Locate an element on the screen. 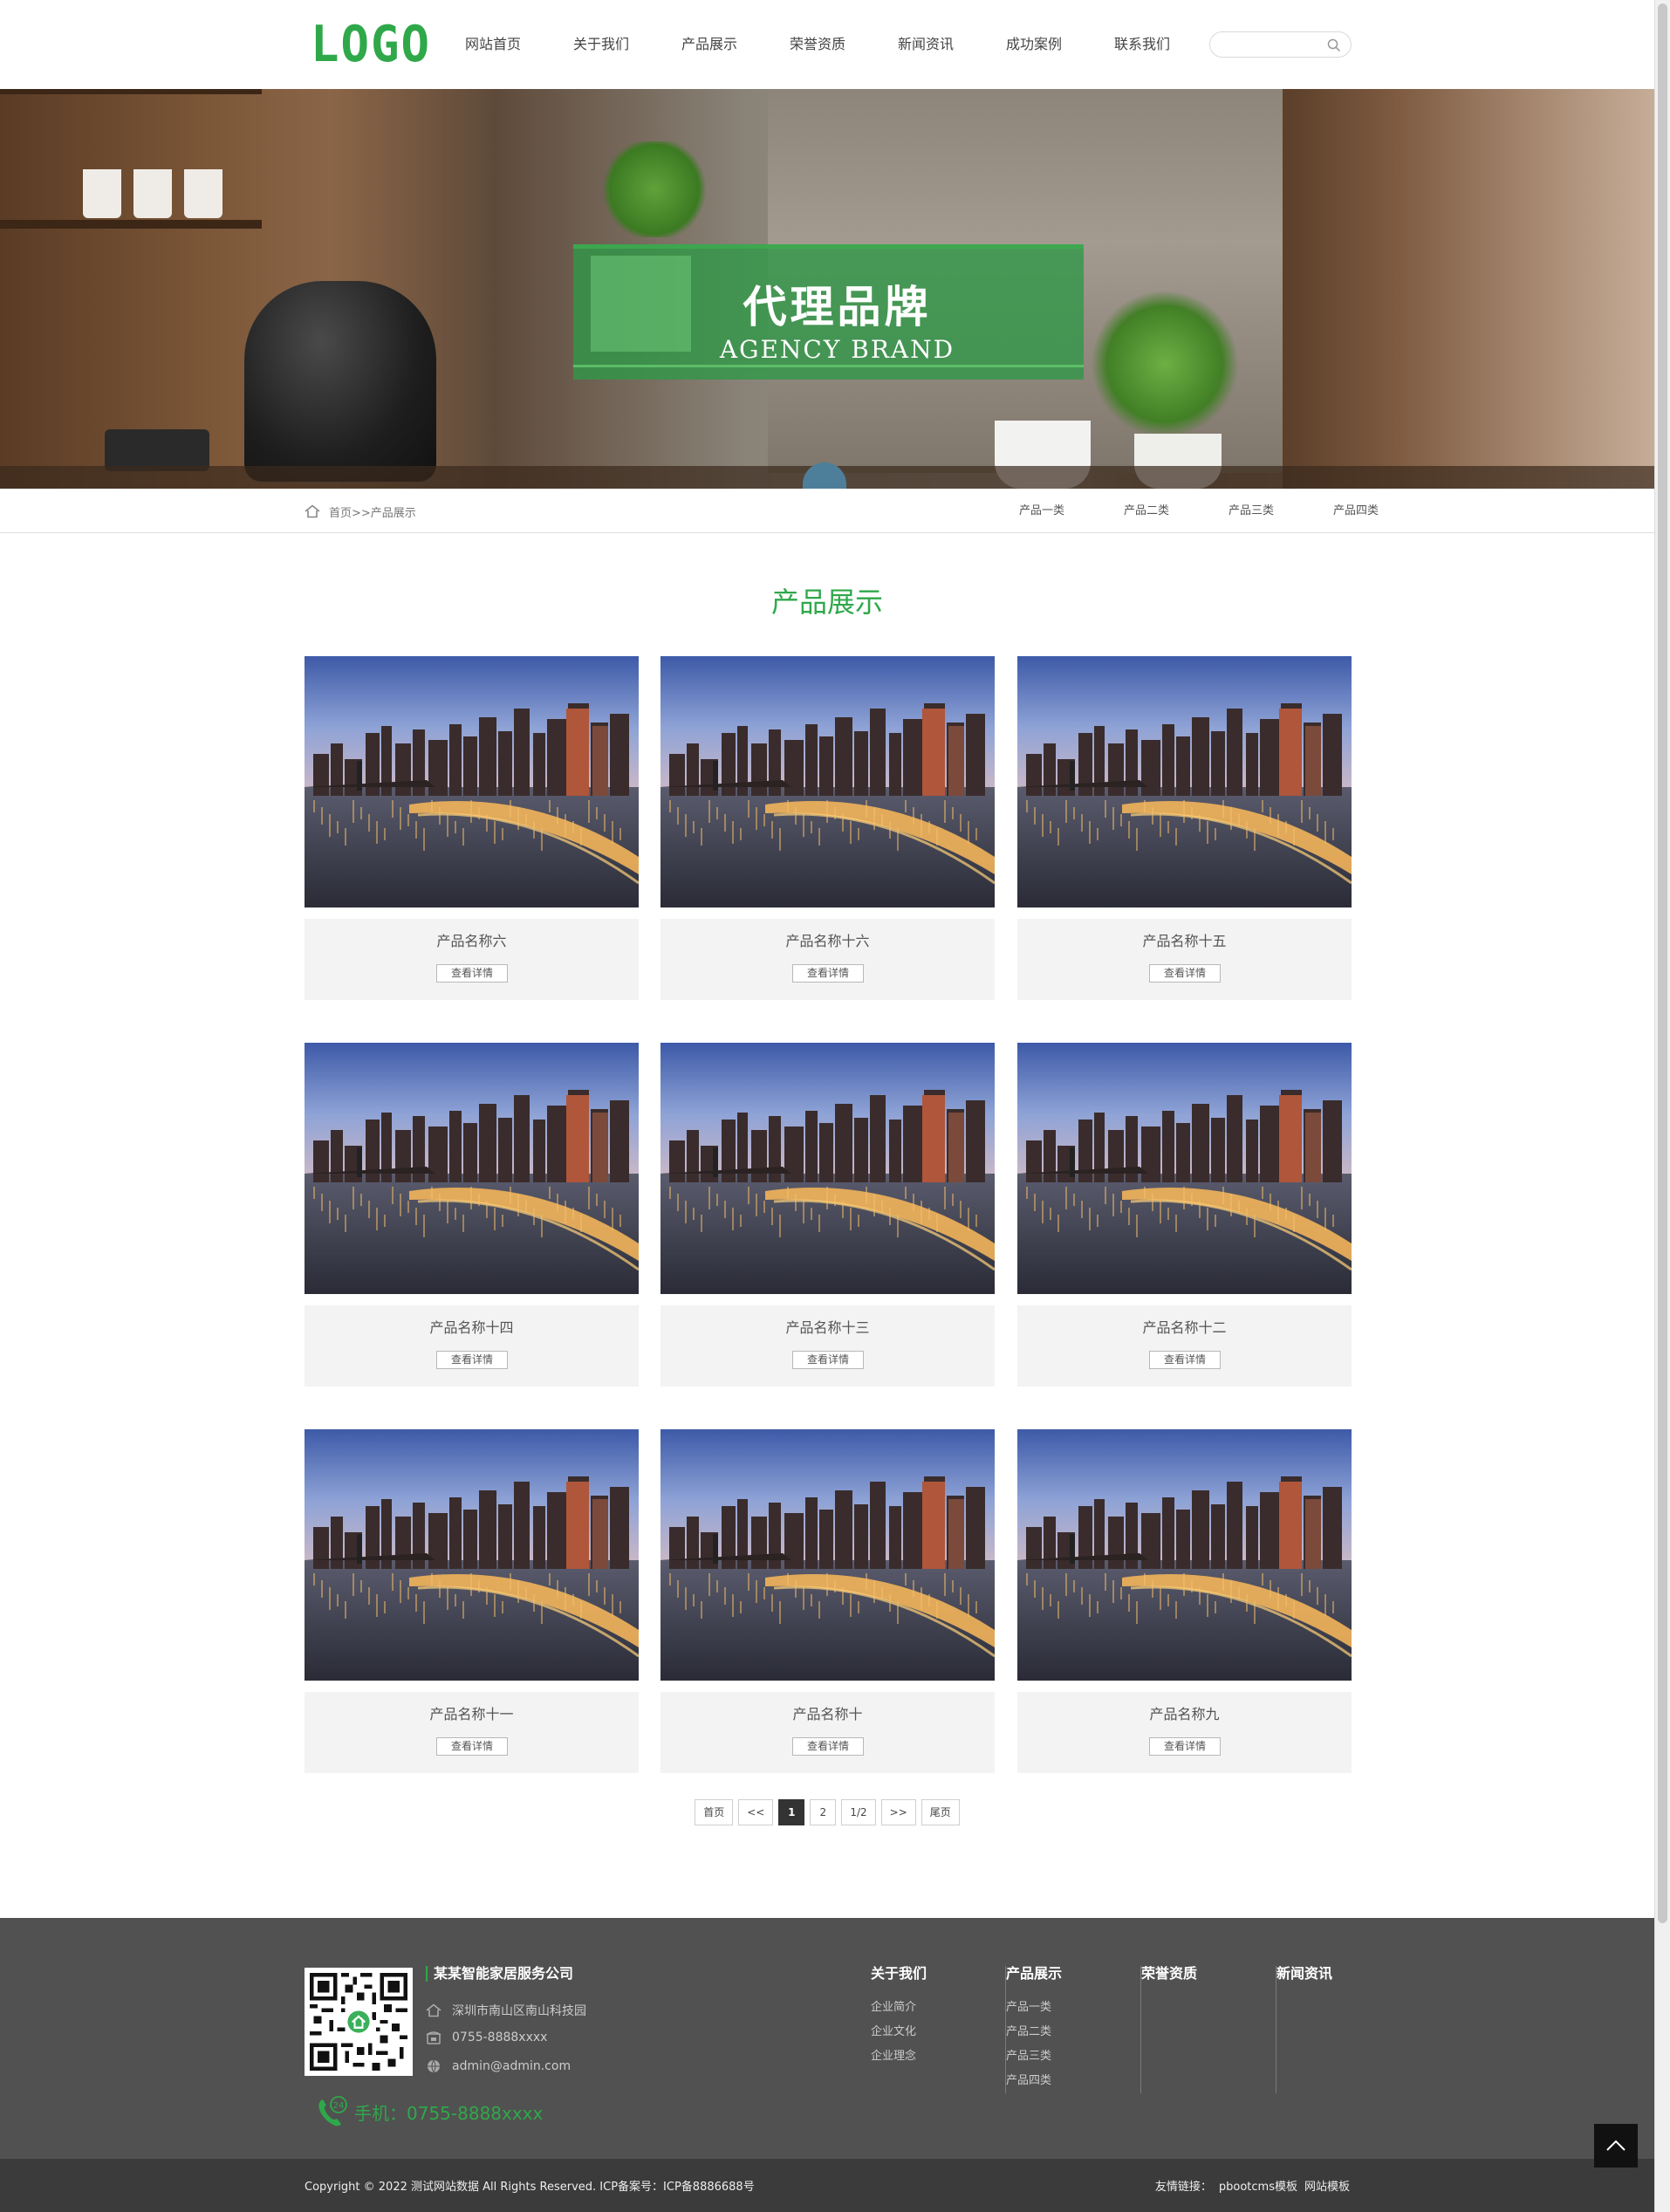  product-name: 产品名称十三 is located at coordinates (827, 1326).